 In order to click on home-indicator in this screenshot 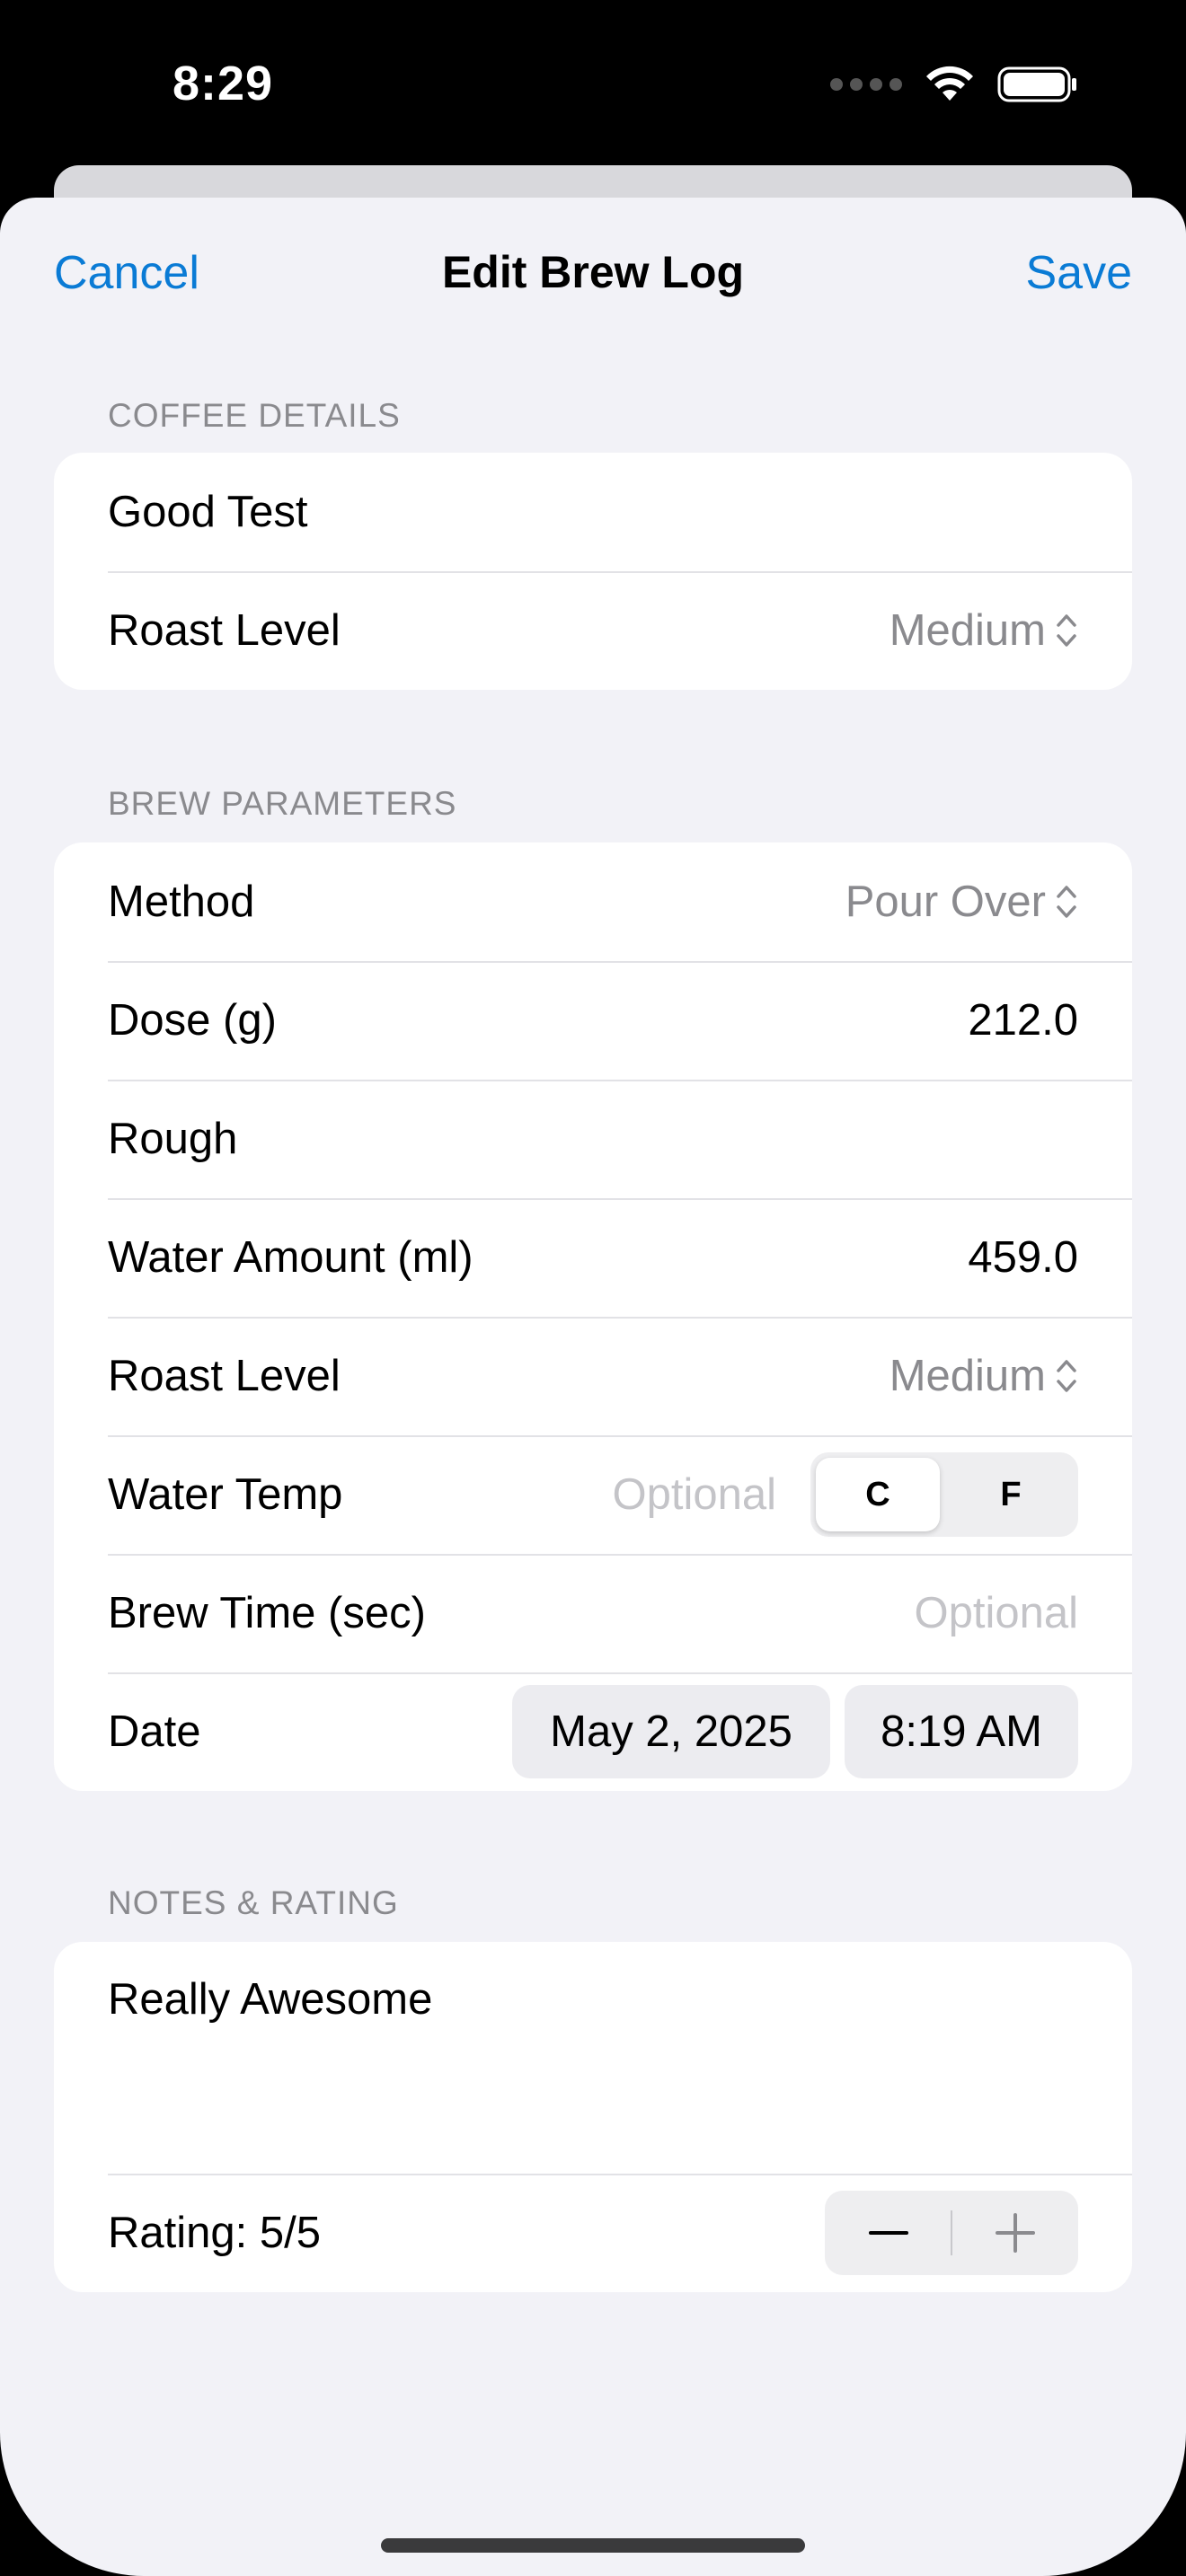, I will do `click(593, 2545)`.